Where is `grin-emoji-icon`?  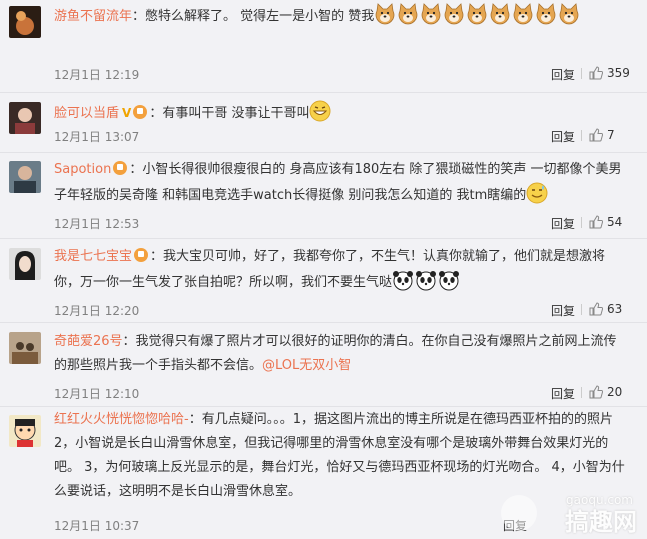
grin-emoji-icon is located at coordinates (320, 111).